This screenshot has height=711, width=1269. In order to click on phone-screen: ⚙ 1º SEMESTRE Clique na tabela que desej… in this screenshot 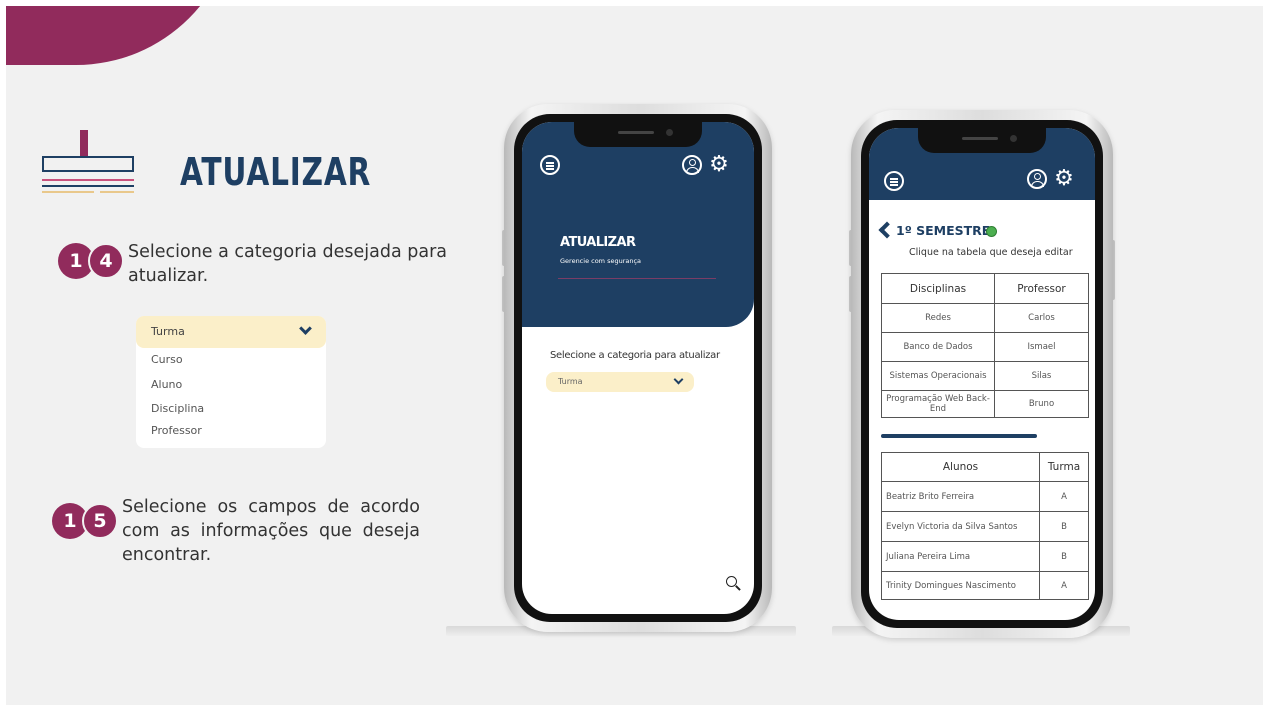, I will do `click(982, 374)`.